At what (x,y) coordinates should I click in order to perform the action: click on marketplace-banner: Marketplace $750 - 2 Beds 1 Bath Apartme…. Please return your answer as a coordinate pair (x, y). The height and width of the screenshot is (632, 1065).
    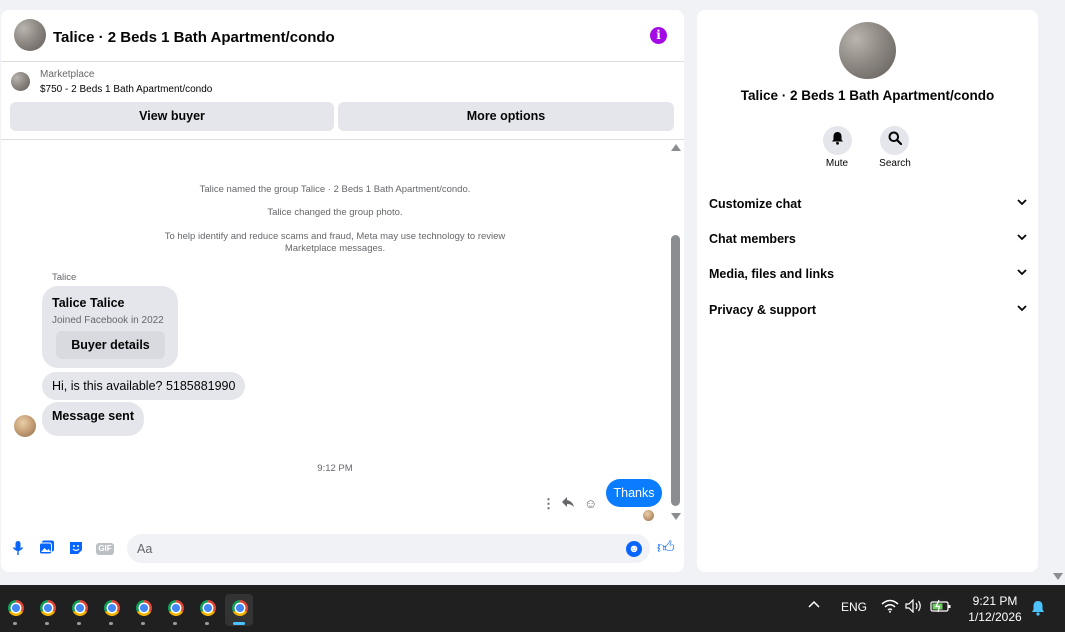
    Looking at the image, I should click on (342, 101).